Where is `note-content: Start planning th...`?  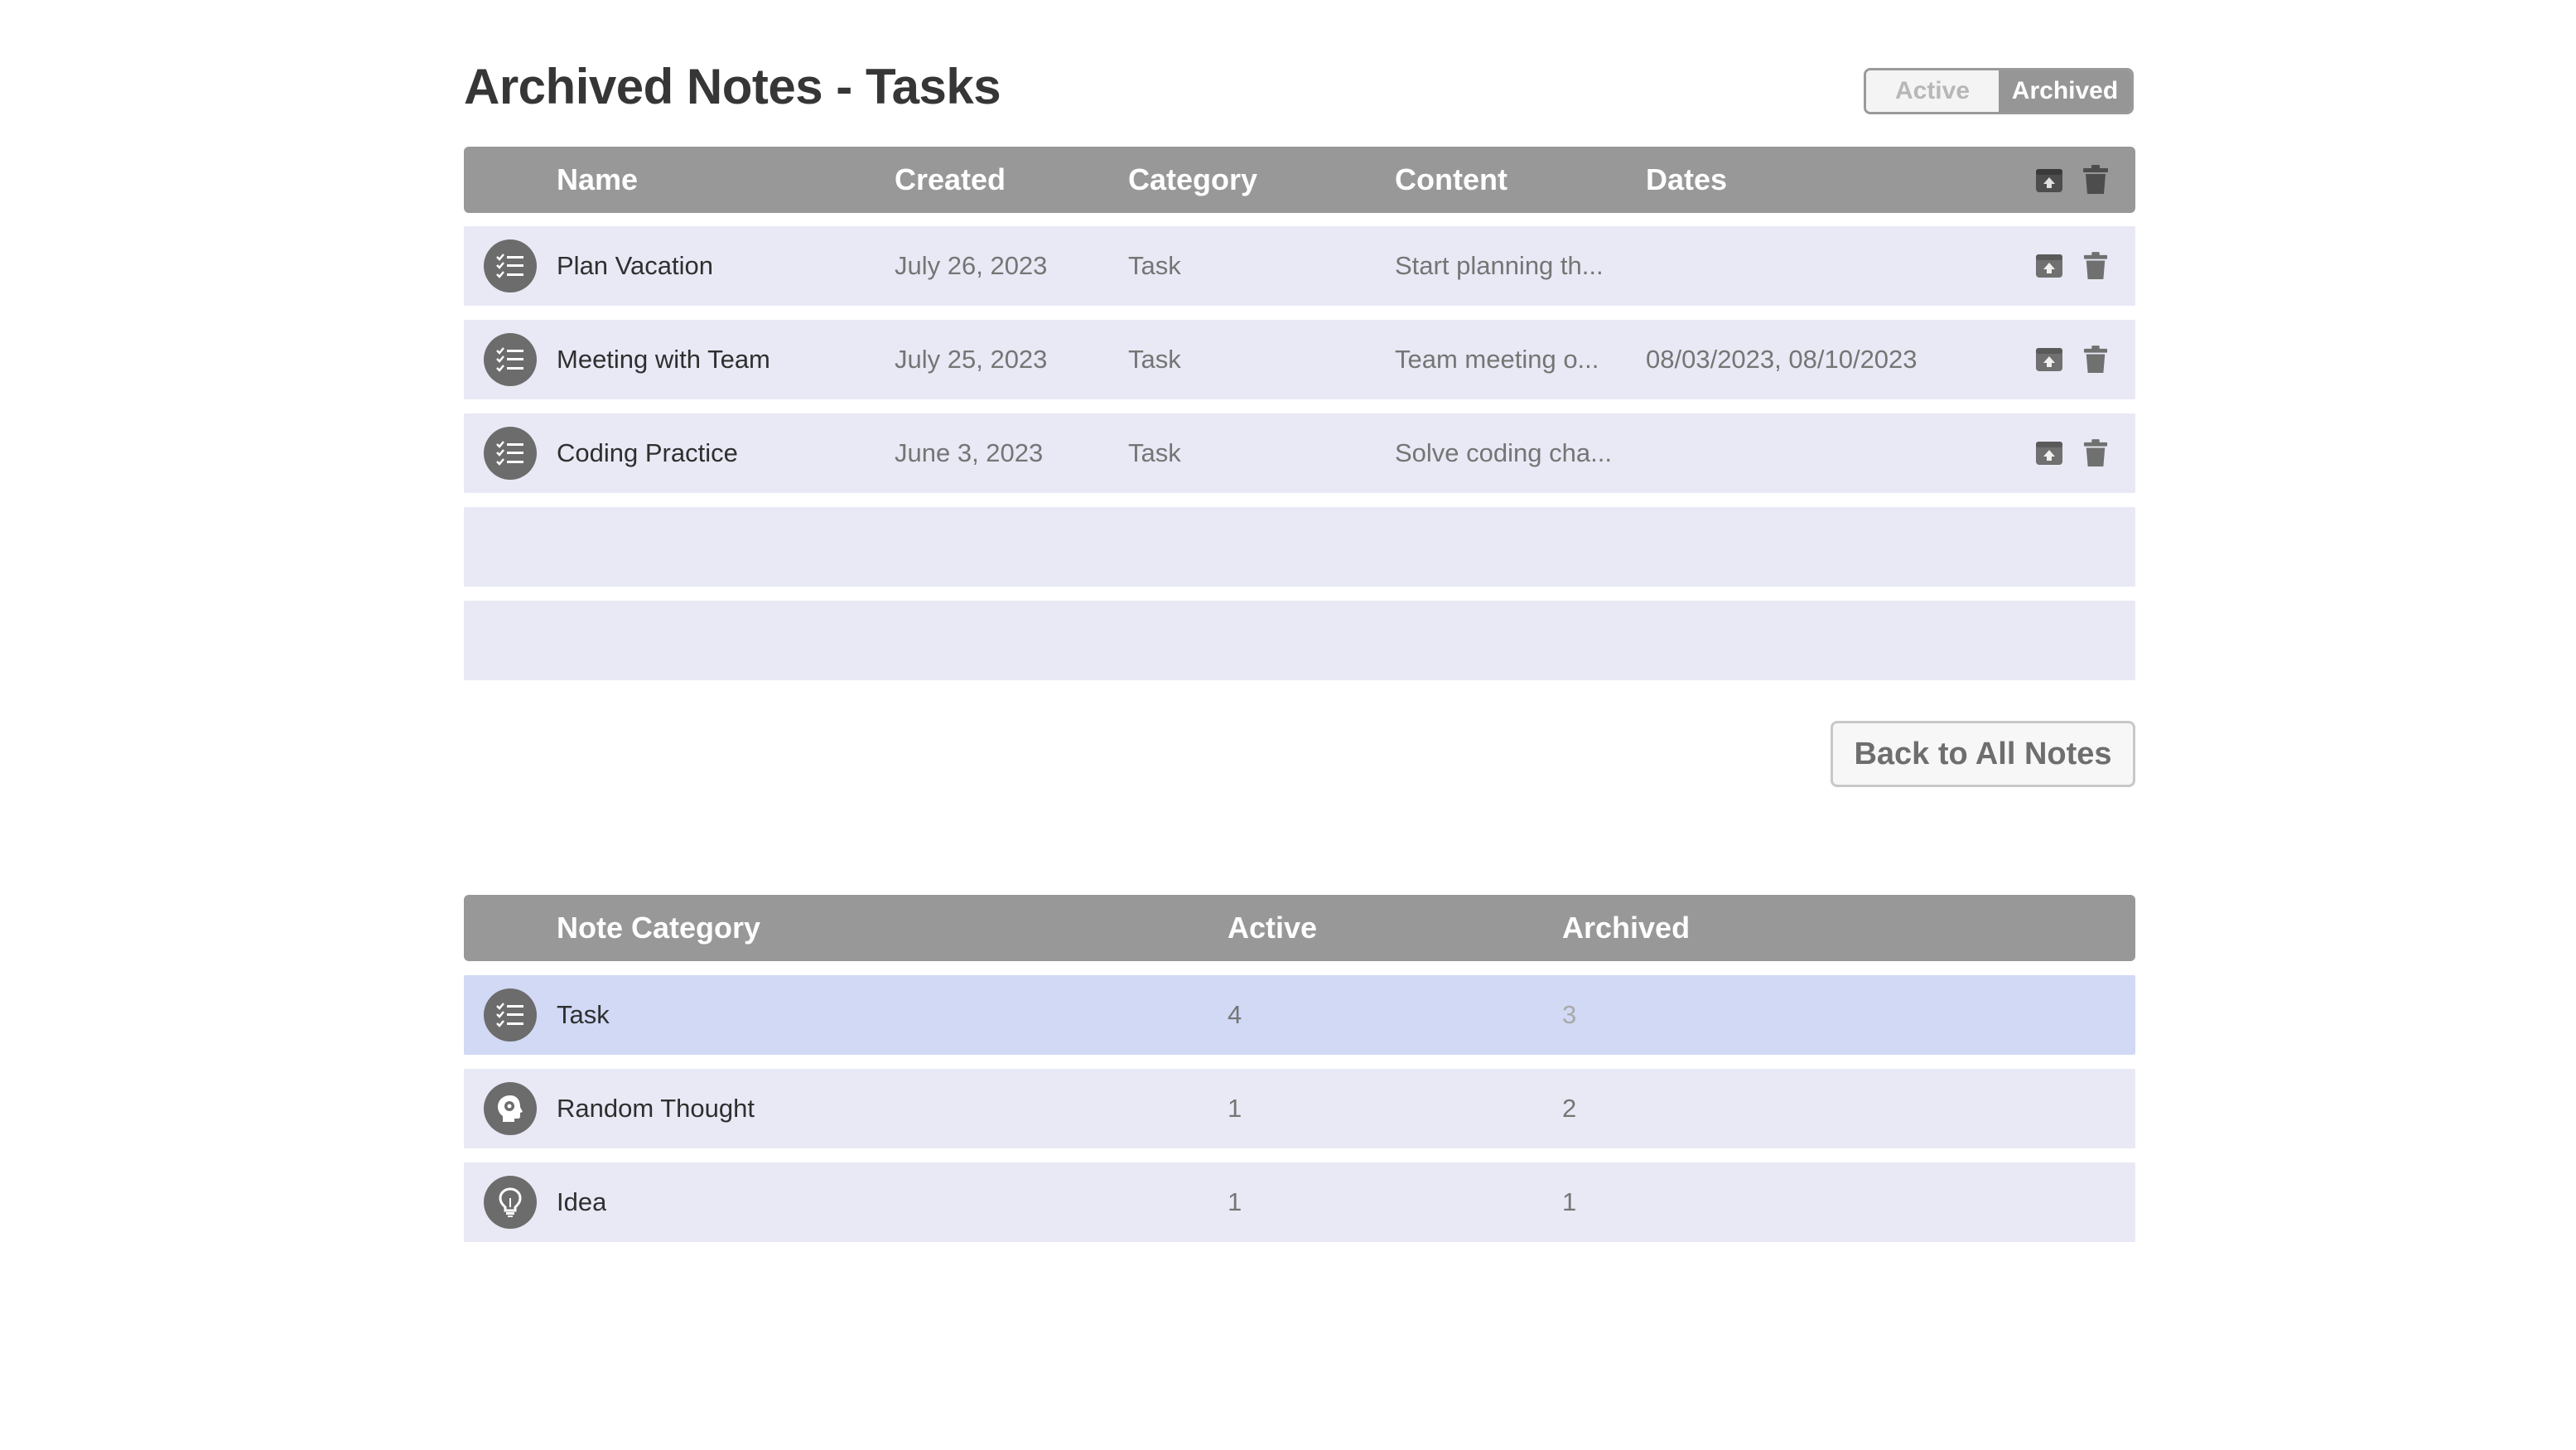 note-content: Start planning th... is located at coordinates (1499, 265).